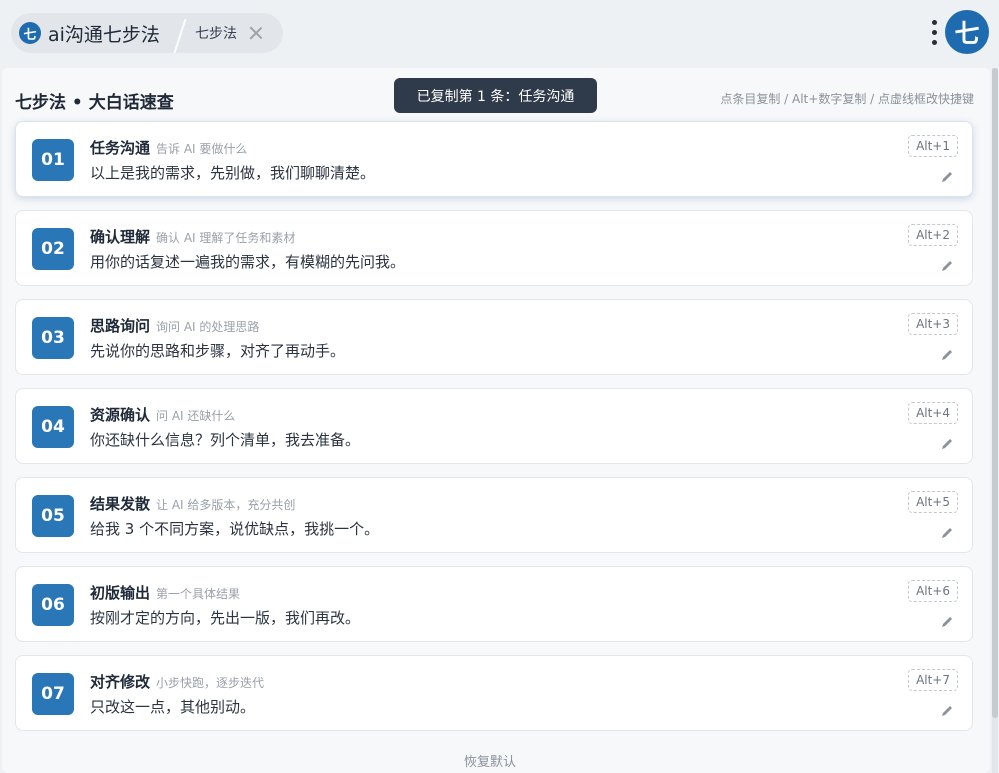  I want to click on app-logo-icon: 七, so click(30, 33).